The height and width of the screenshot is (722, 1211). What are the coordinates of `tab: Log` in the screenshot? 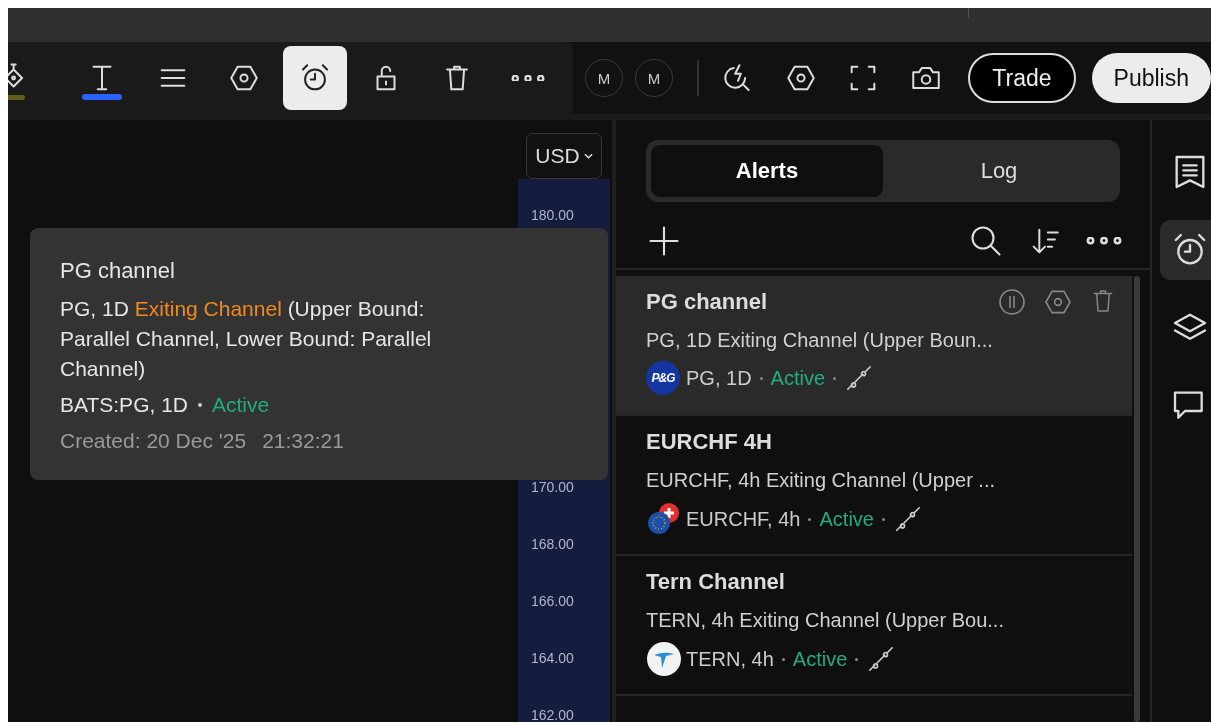 It's located at (999, 171).